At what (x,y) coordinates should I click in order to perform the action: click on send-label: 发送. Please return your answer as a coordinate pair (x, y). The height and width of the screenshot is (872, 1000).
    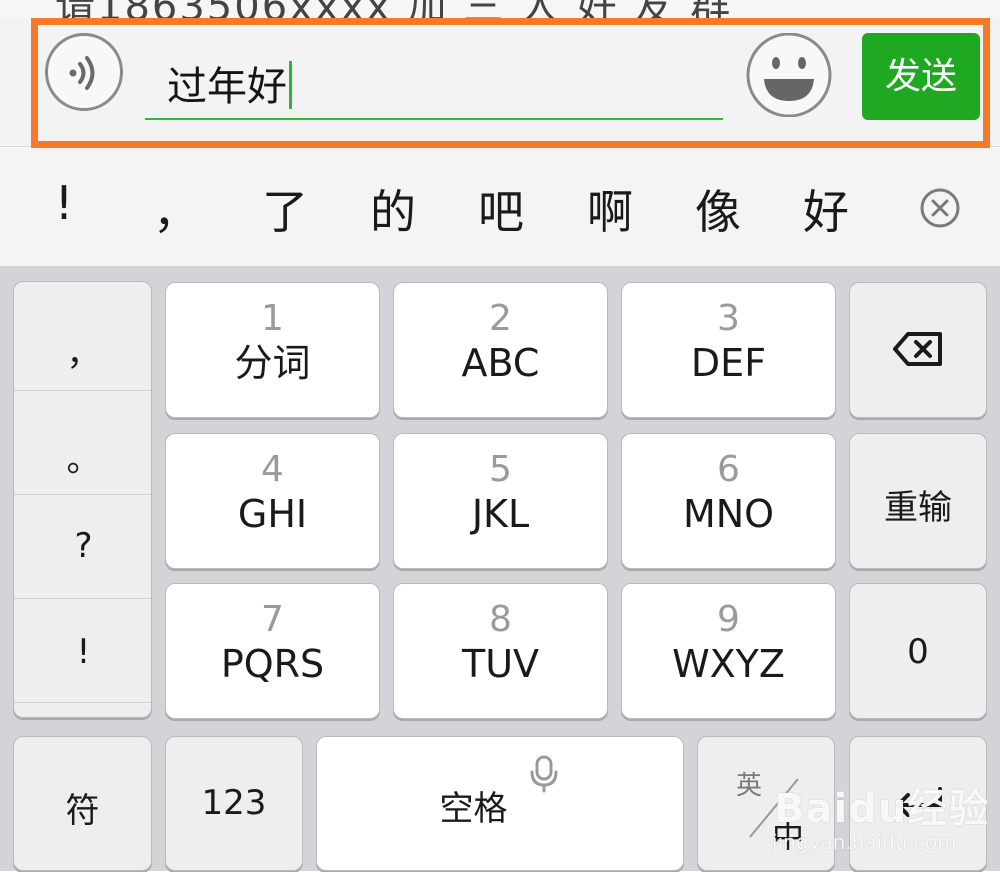
    Looking at the image, I should click on (920, 76).